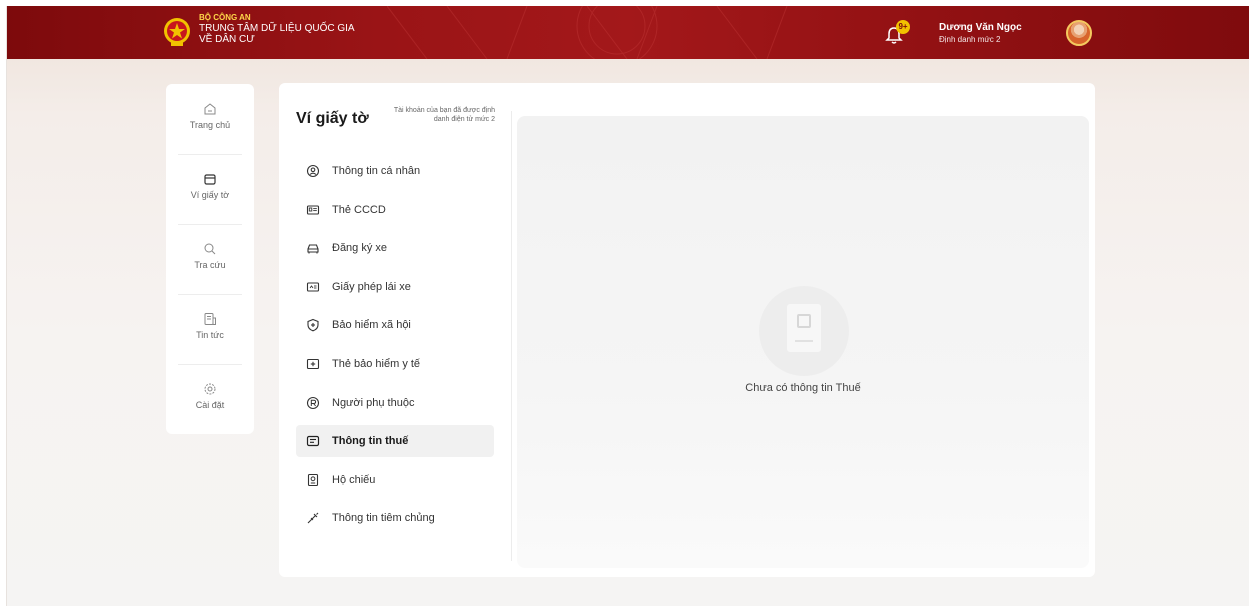 Image resolution: width=1252 pixels, height=607 pixels. I want to click on user-level: Định danh mức 2, so click(970, 39).